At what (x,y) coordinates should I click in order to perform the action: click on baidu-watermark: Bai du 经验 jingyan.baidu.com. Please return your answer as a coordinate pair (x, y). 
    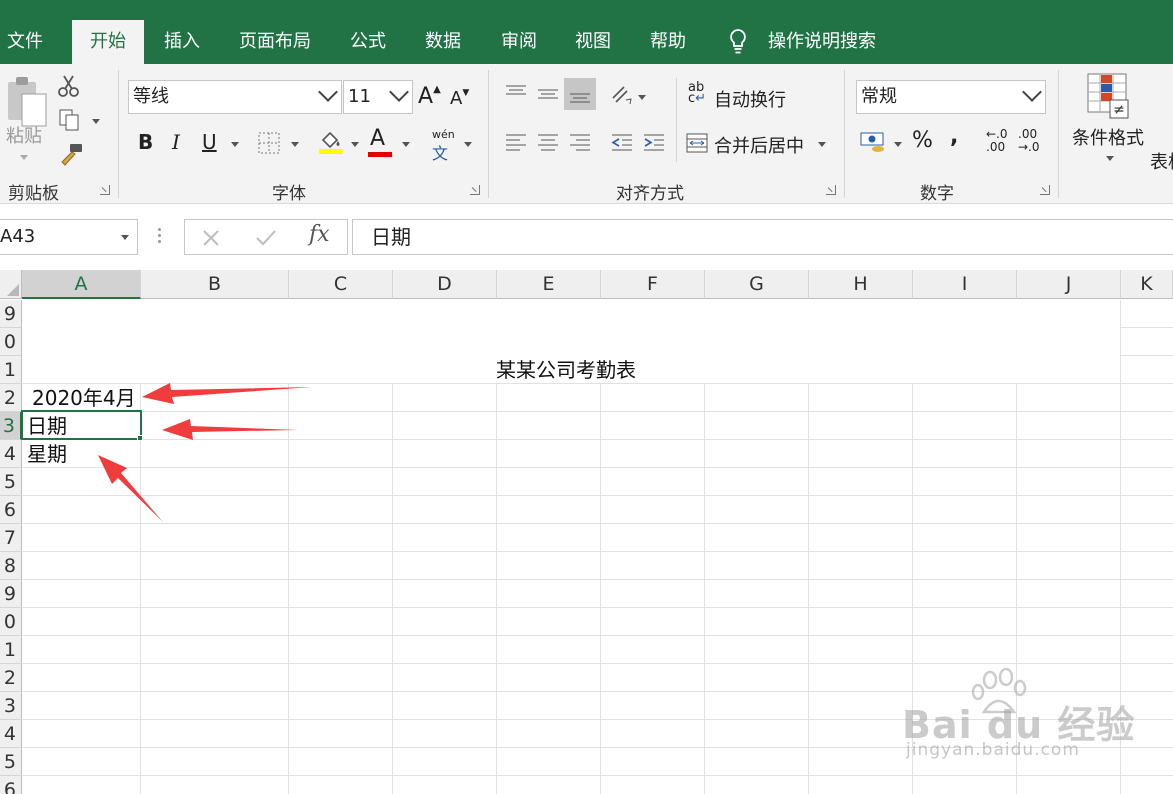
    Looking at the image, I should click on (1016, 720).